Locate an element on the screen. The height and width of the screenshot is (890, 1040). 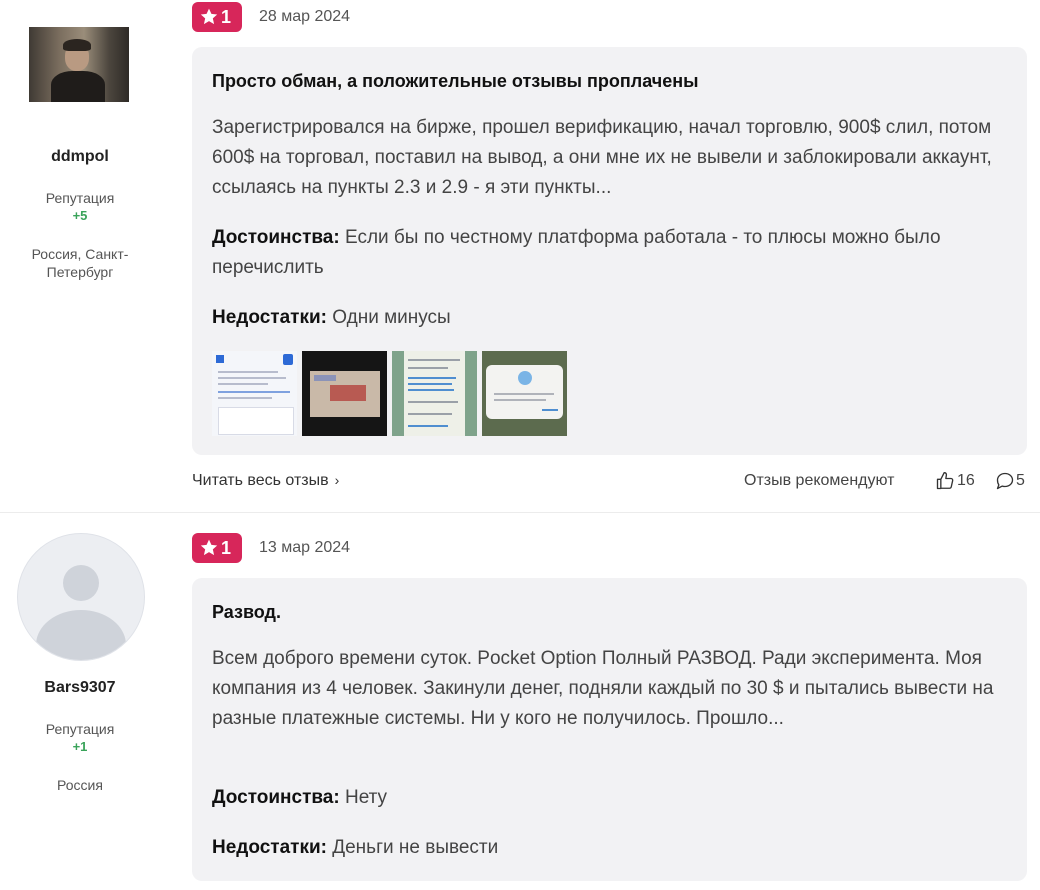
review-title: Развод. is located at coordinates (246, 612).